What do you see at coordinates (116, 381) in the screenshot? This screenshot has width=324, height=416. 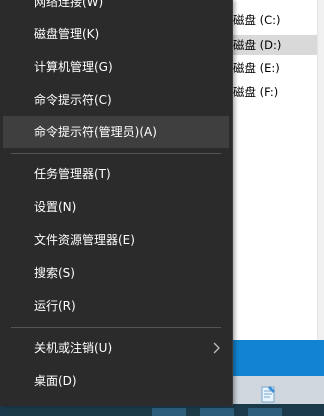 I see `menu-item-desktop: 桌面(D)` at bounding box center [116, 381].